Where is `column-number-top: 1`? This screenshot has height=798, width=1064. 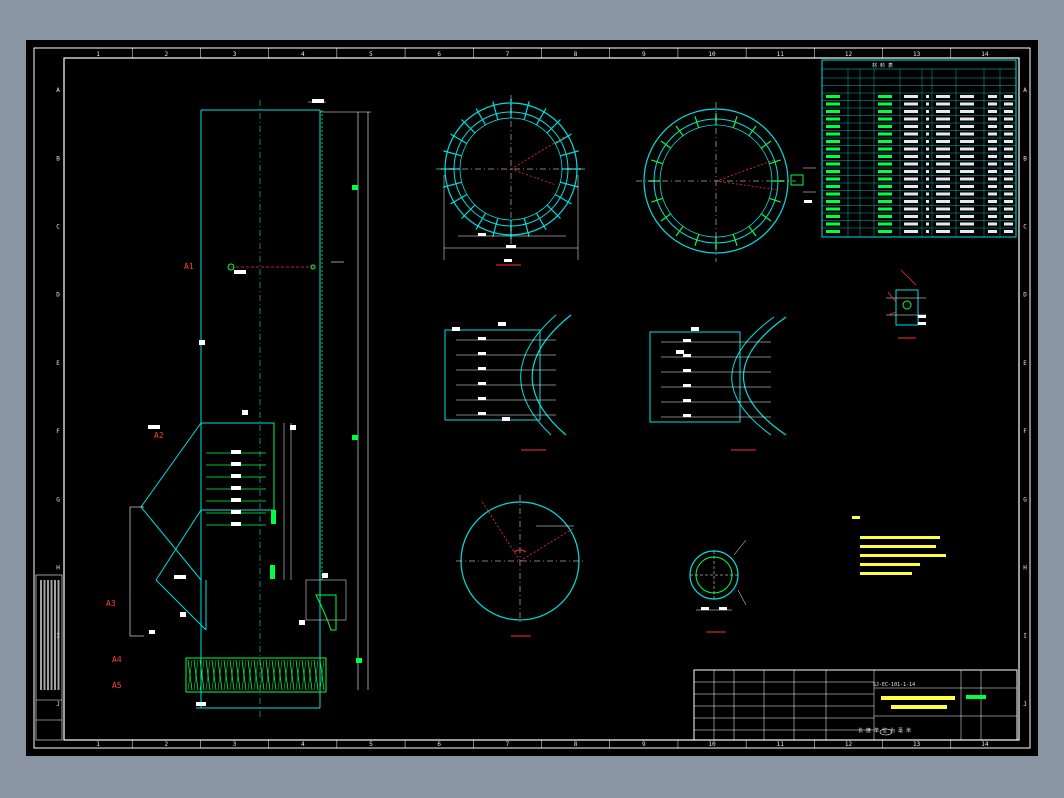 column-number-top: 1 is located at coordinates (98, 54).